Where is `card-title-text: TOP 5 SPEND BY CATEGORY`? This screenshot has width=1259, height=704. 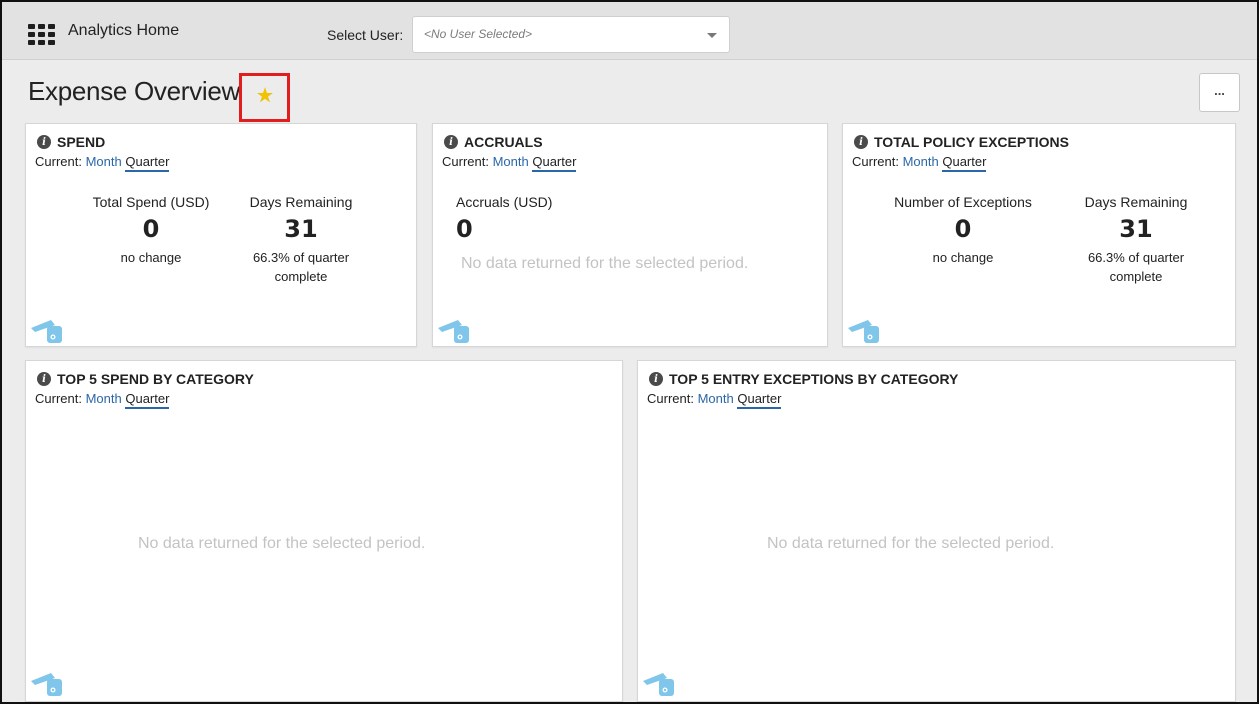
card-title-text: TOP 5 SPEND BY CATEGORY is located at coordinates (155, 379).